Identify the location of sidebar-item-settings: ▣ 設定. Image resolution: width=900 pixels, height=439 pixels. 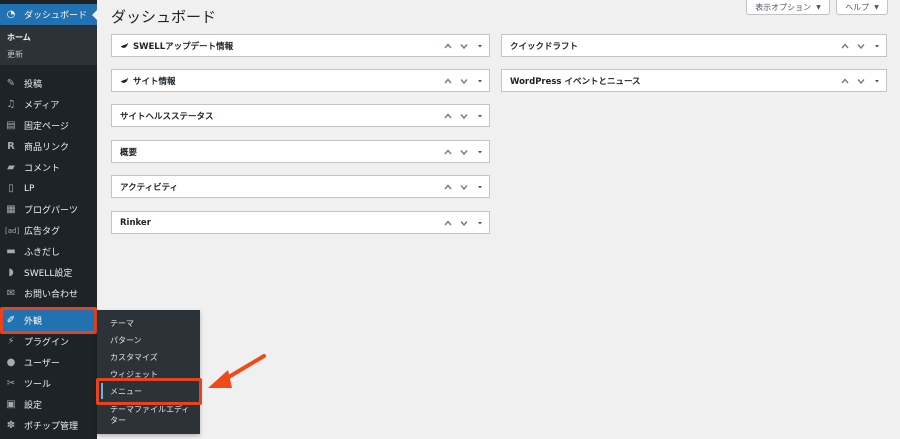
(48, 404).